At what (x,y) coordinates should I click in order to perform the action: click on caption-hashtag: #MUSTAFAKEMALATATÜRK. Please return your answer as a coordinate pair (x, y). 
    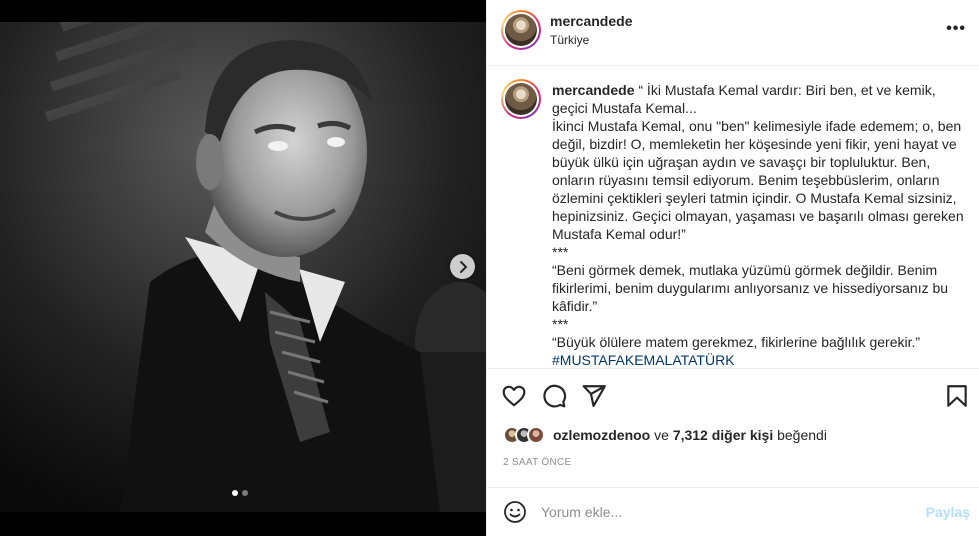
    Looking at the image, I should click on (643, 359).